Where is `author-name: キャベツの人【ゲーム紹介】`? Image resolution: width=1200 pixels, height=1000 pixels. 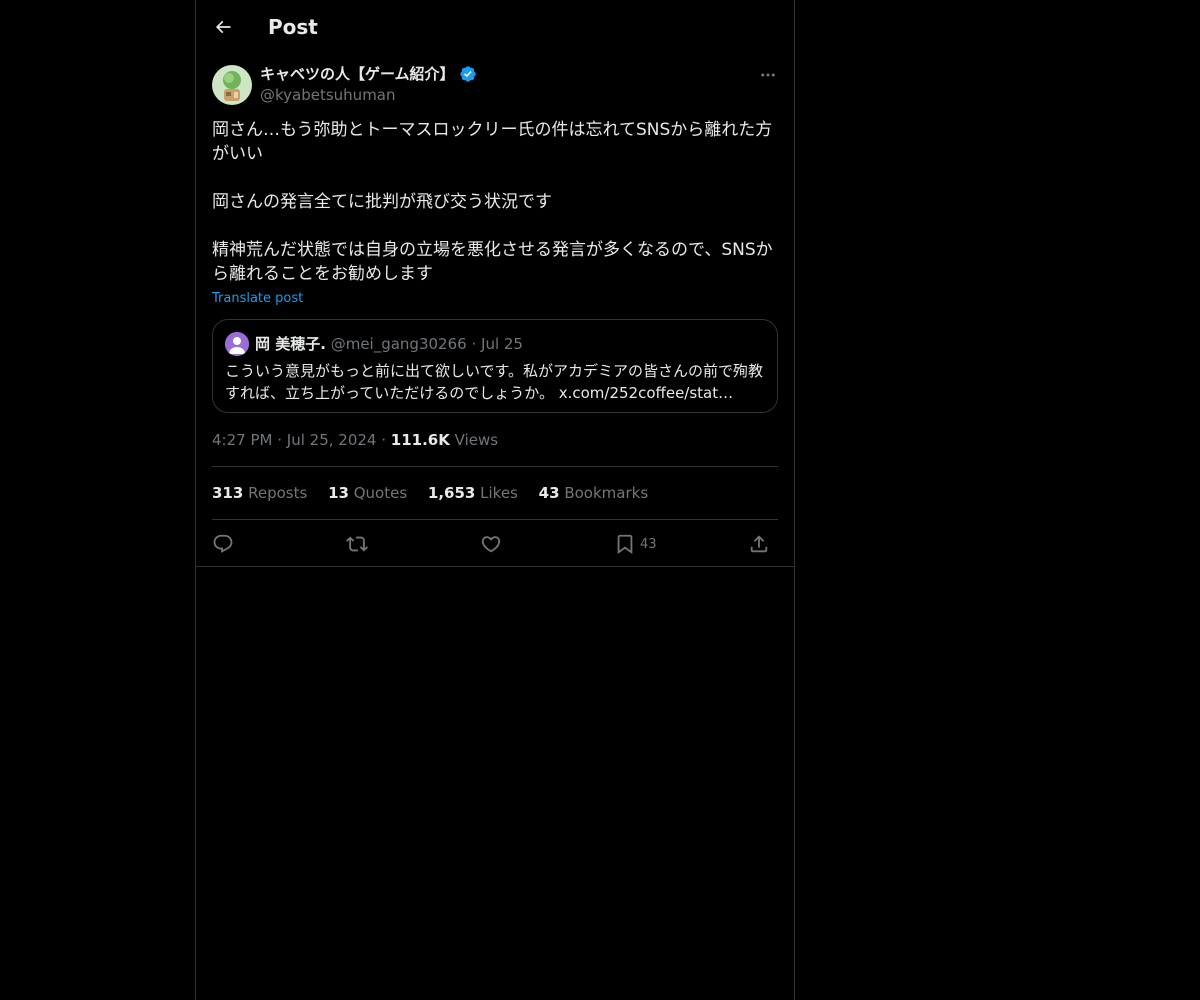 author-name: キャベツの人【ゲーム紹介】 is located at coordinates (368, 74).